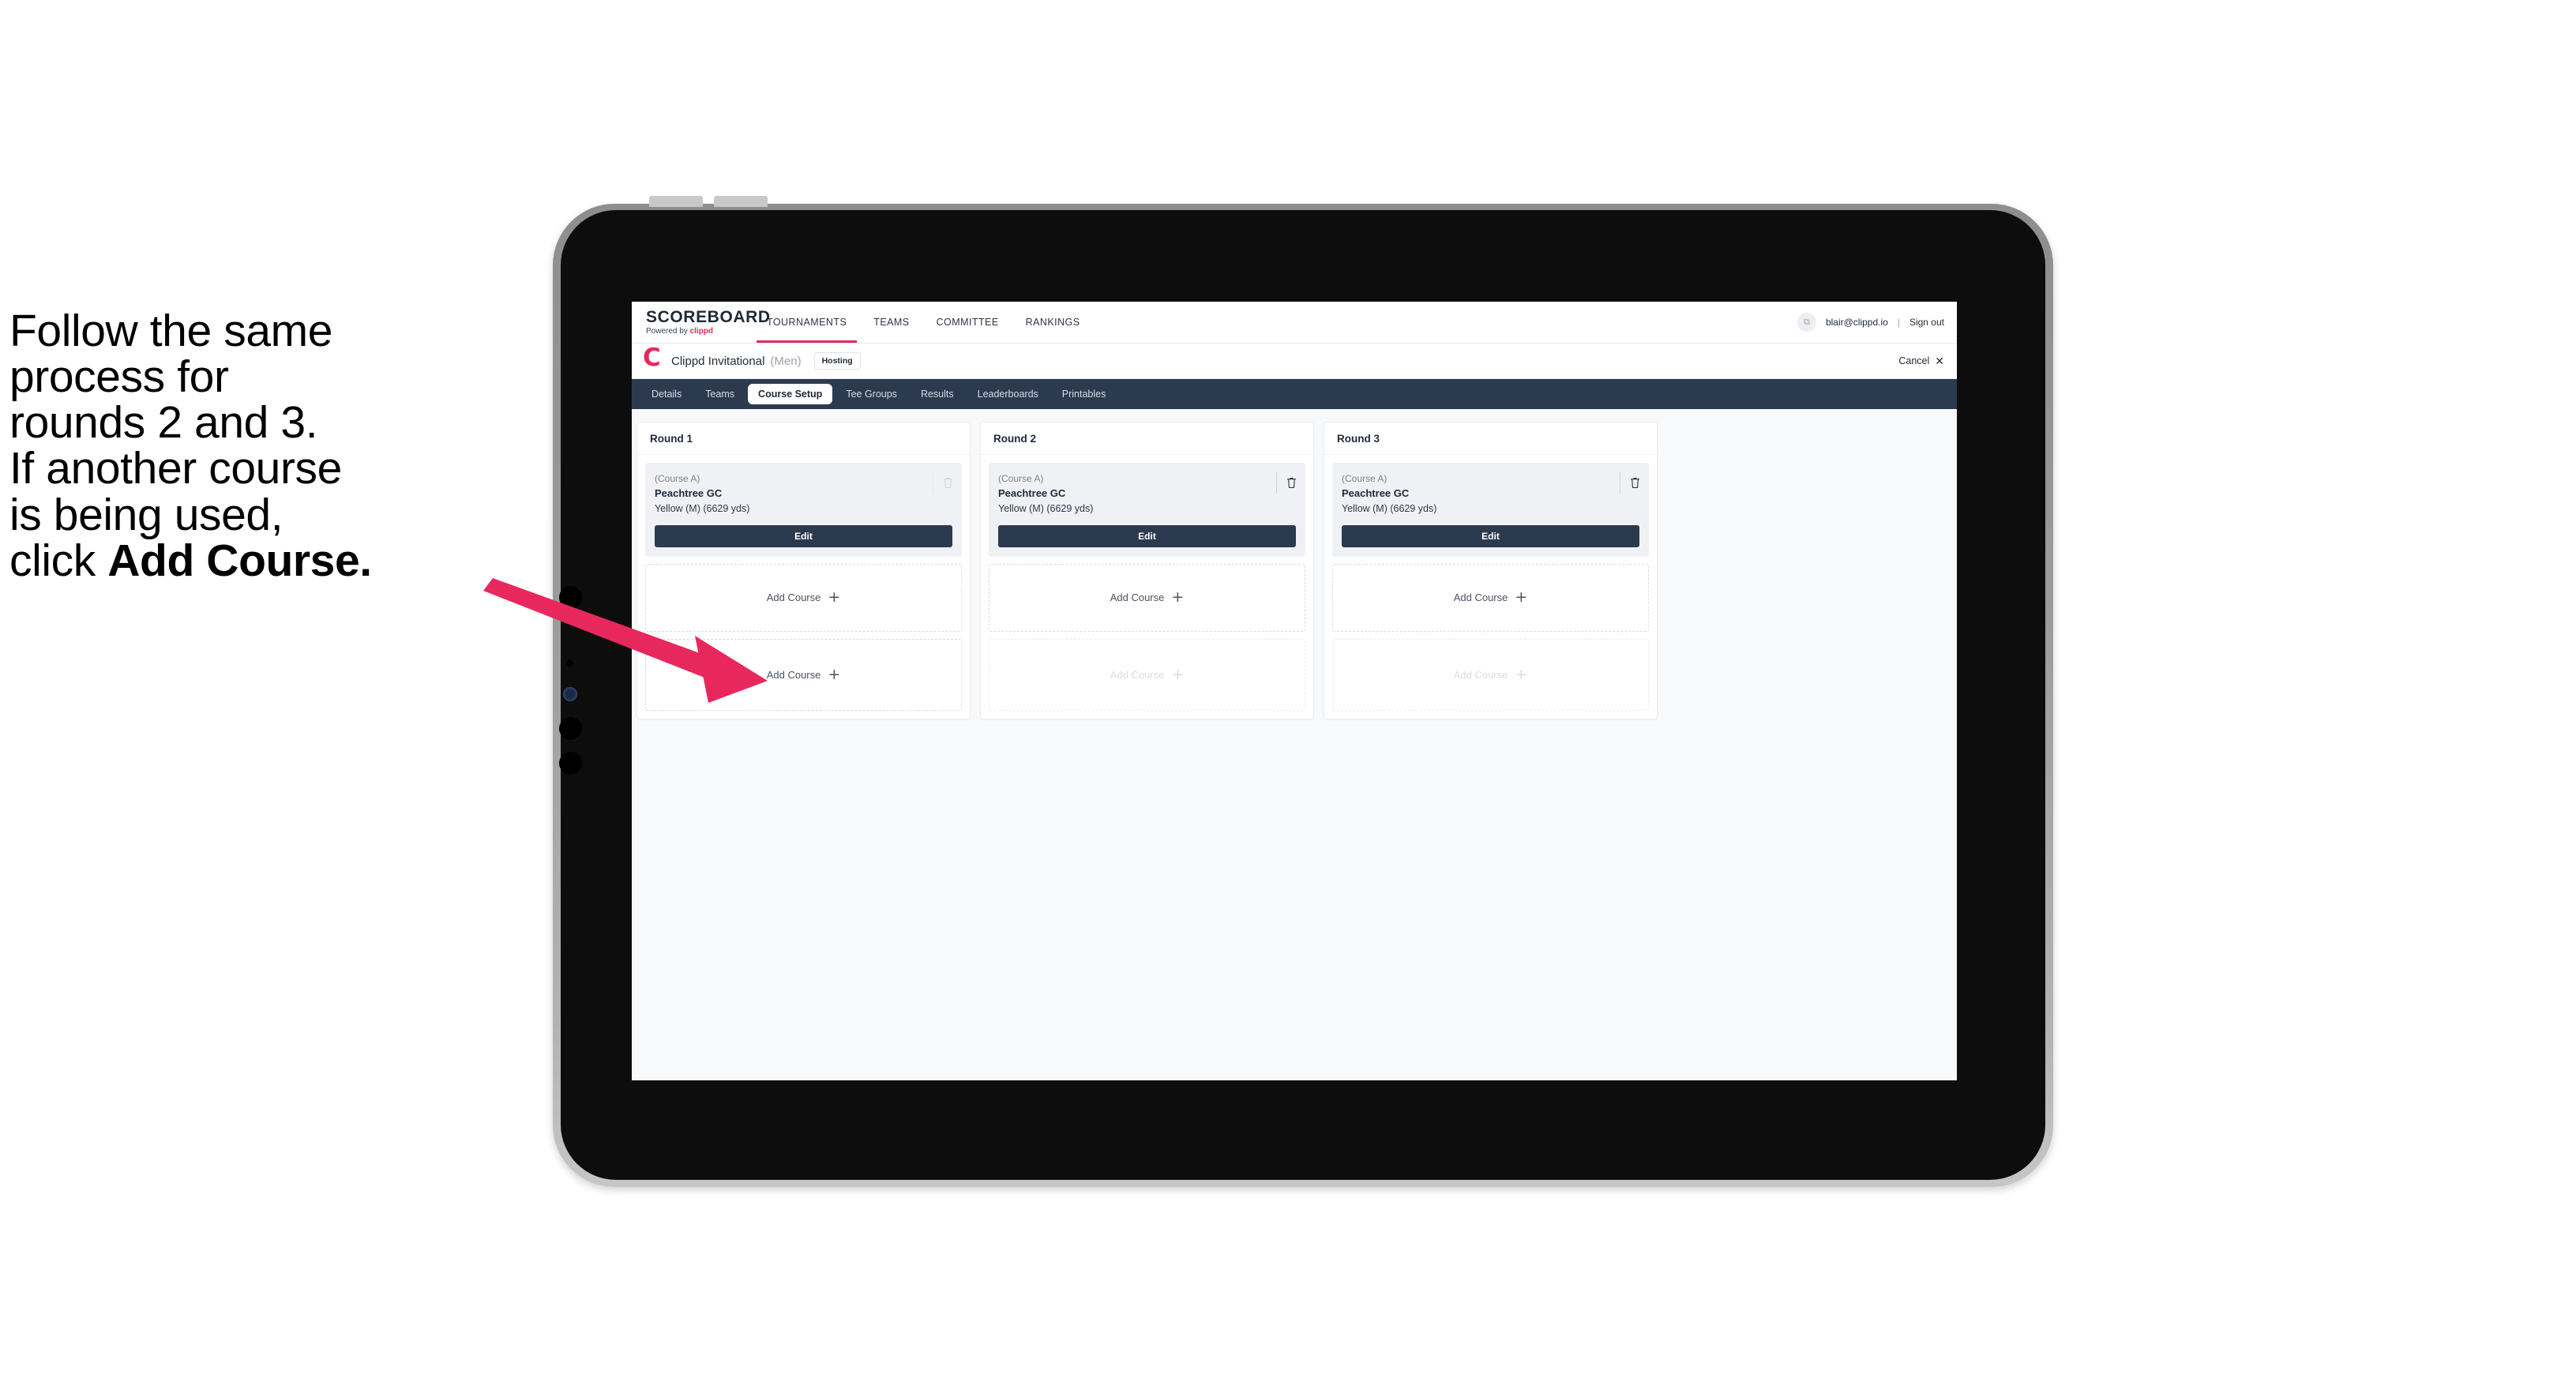  Describe the element at coordinates (58, 560) in the screenshot. I see `annotation-final-prefix: click` at that location.